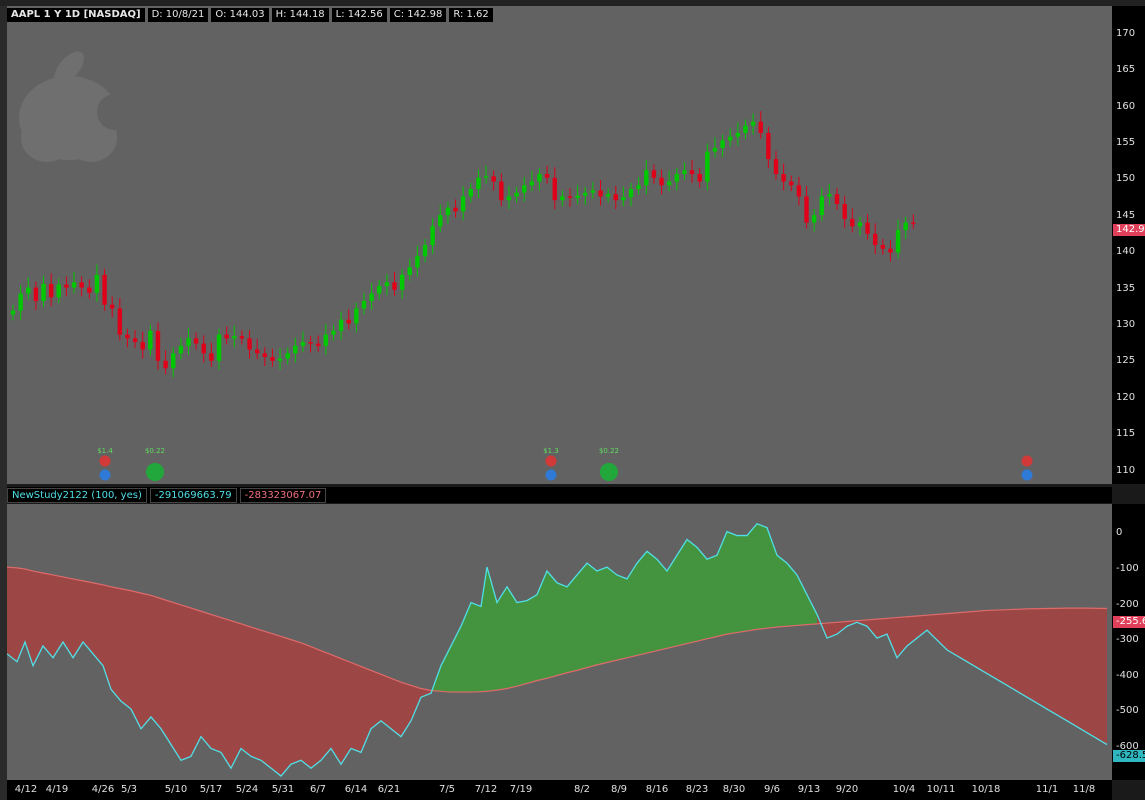 The height and width of the screenshot is (800, 1145). Describe the element at coordinates (356, 789) in the screenshot. I see `time-axis-label: 6/14` at that location.